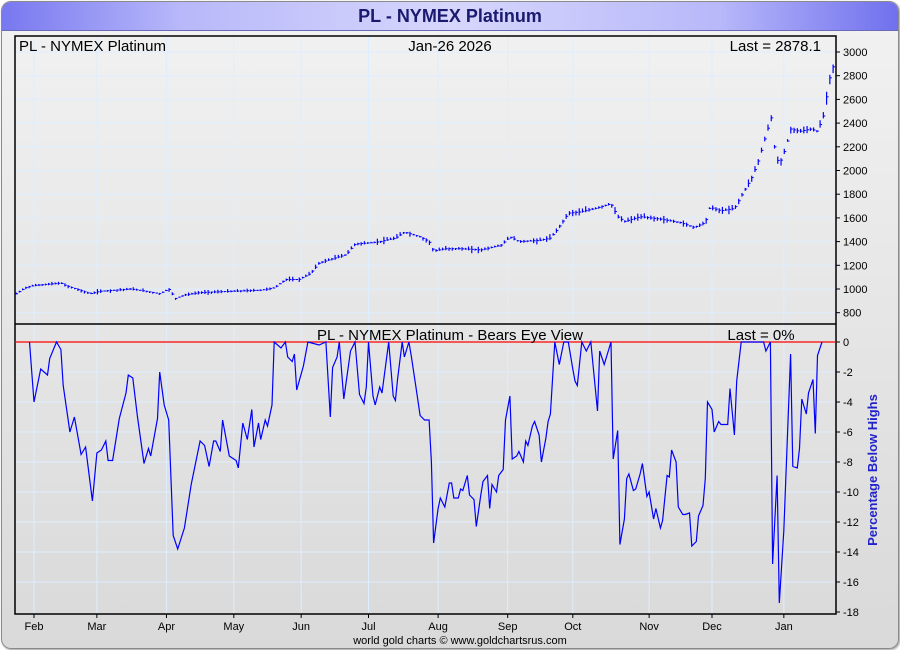  Describe the element at coordinates (851, 553) in the screenshot. I see `bears-eye-y-tick-label: -14` at that location.